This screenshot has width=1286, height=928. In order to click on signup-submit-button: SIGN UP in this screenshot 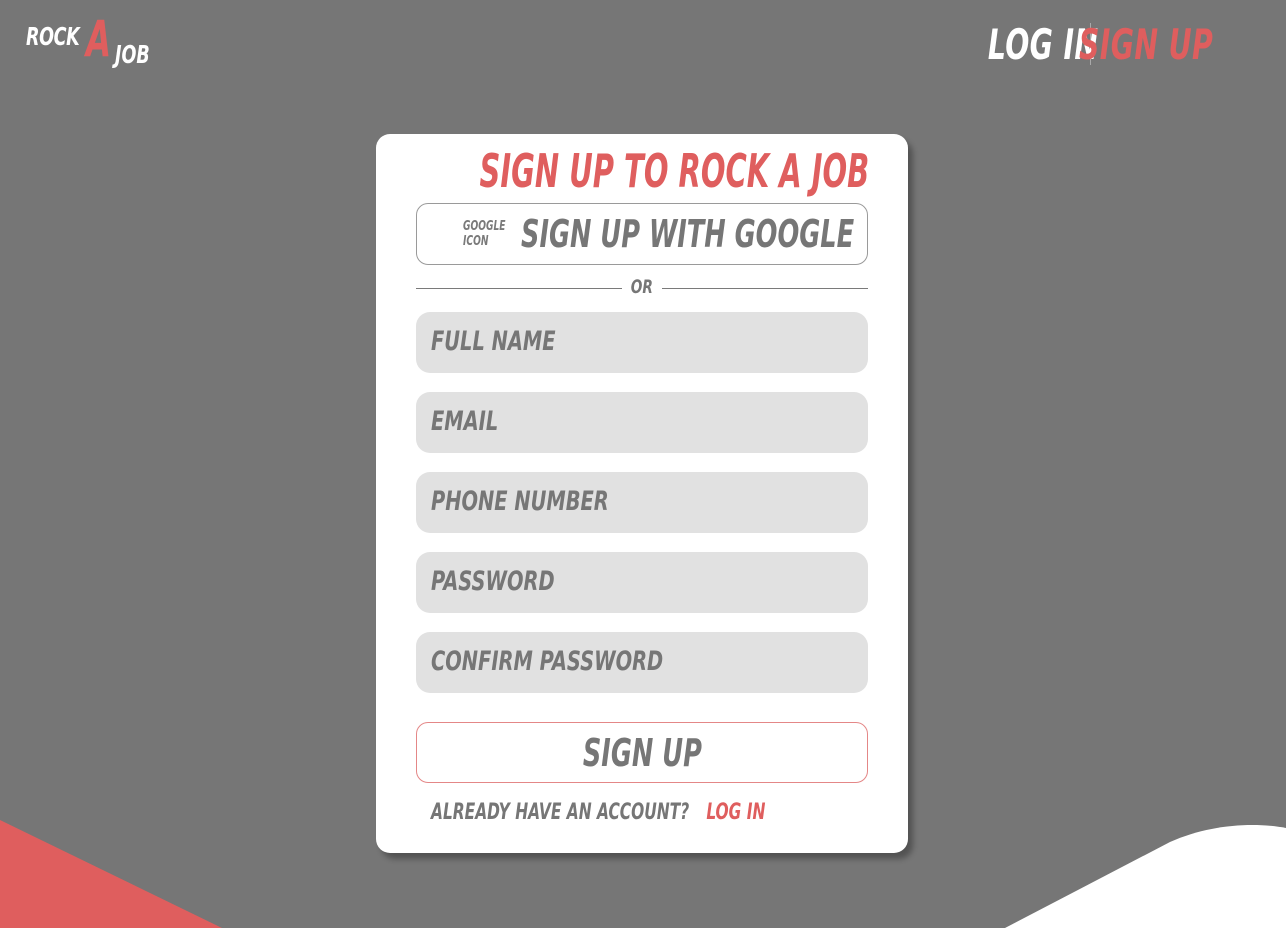, I will do `click(642, 752)`.